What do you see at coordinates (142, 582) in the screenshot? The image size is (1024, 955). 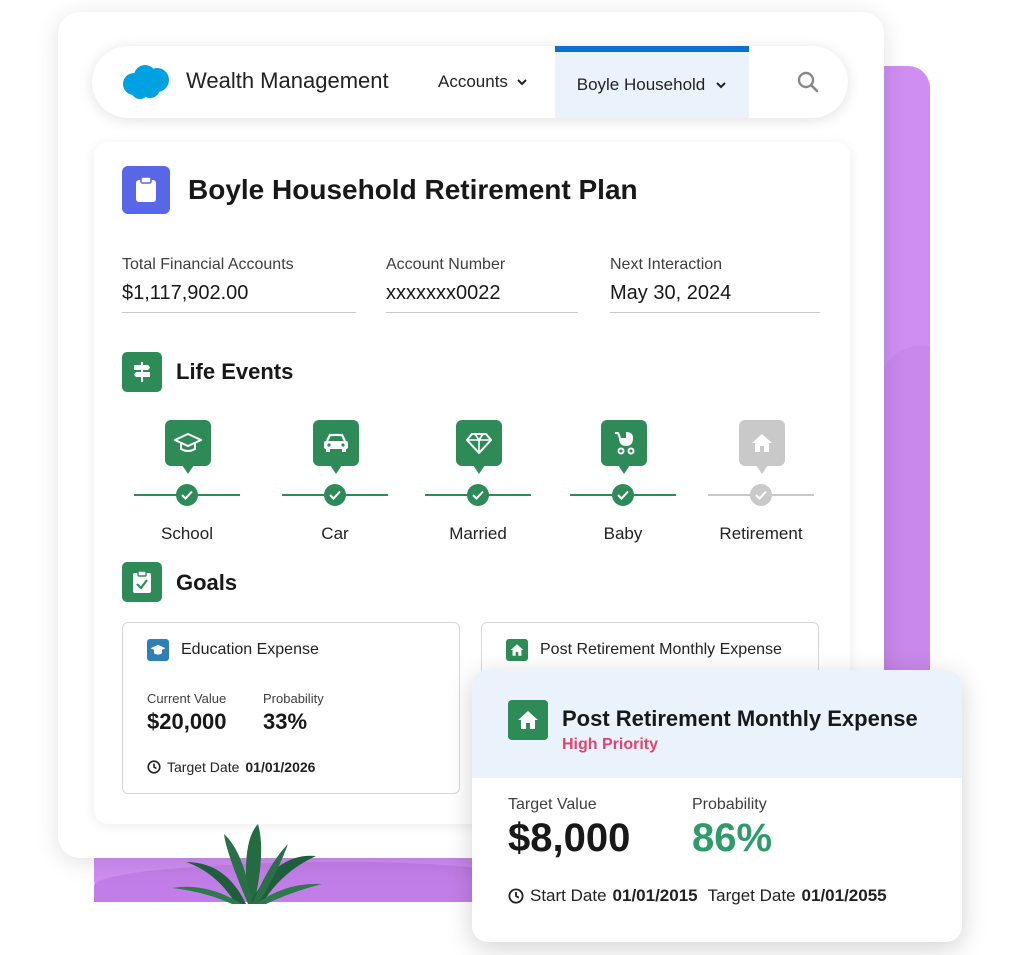 I see `clipboard-check-icon` at bounding box center [142, 582].